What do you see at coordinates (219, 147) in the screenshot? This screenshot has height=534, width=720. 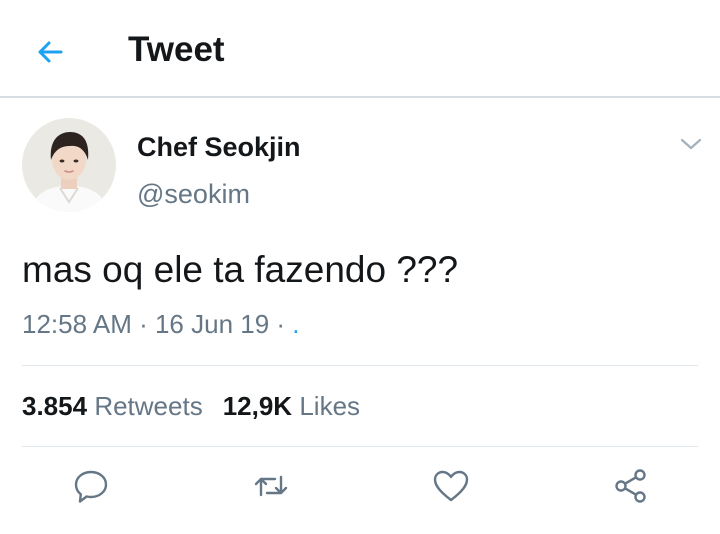 I see `author-name: Chef Seokjin` at bounding box center [219, 147].